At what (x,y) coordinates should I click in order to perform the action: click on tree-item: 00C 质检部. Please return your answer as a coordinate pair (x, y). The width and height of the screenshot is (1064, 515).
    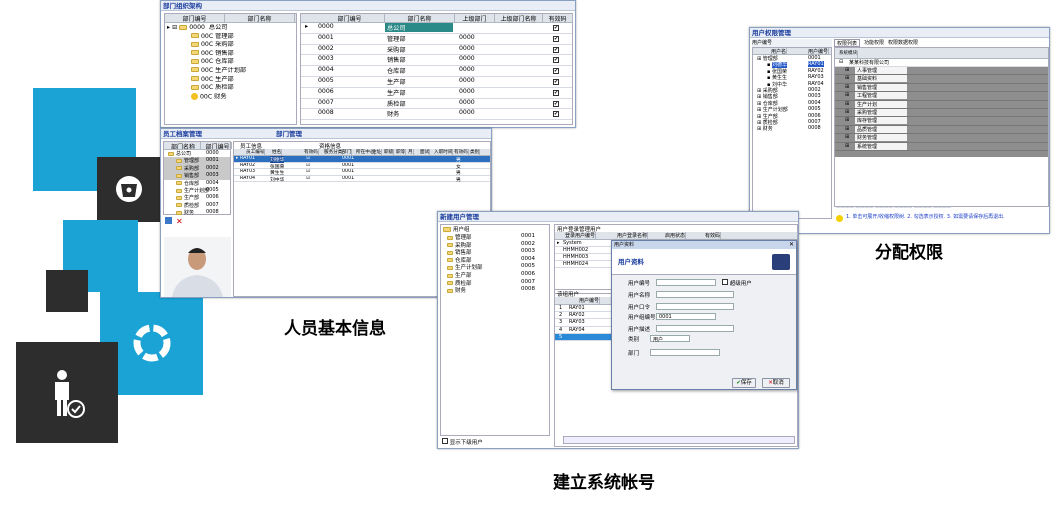
    Looking at the image, I should click on (230, 88).